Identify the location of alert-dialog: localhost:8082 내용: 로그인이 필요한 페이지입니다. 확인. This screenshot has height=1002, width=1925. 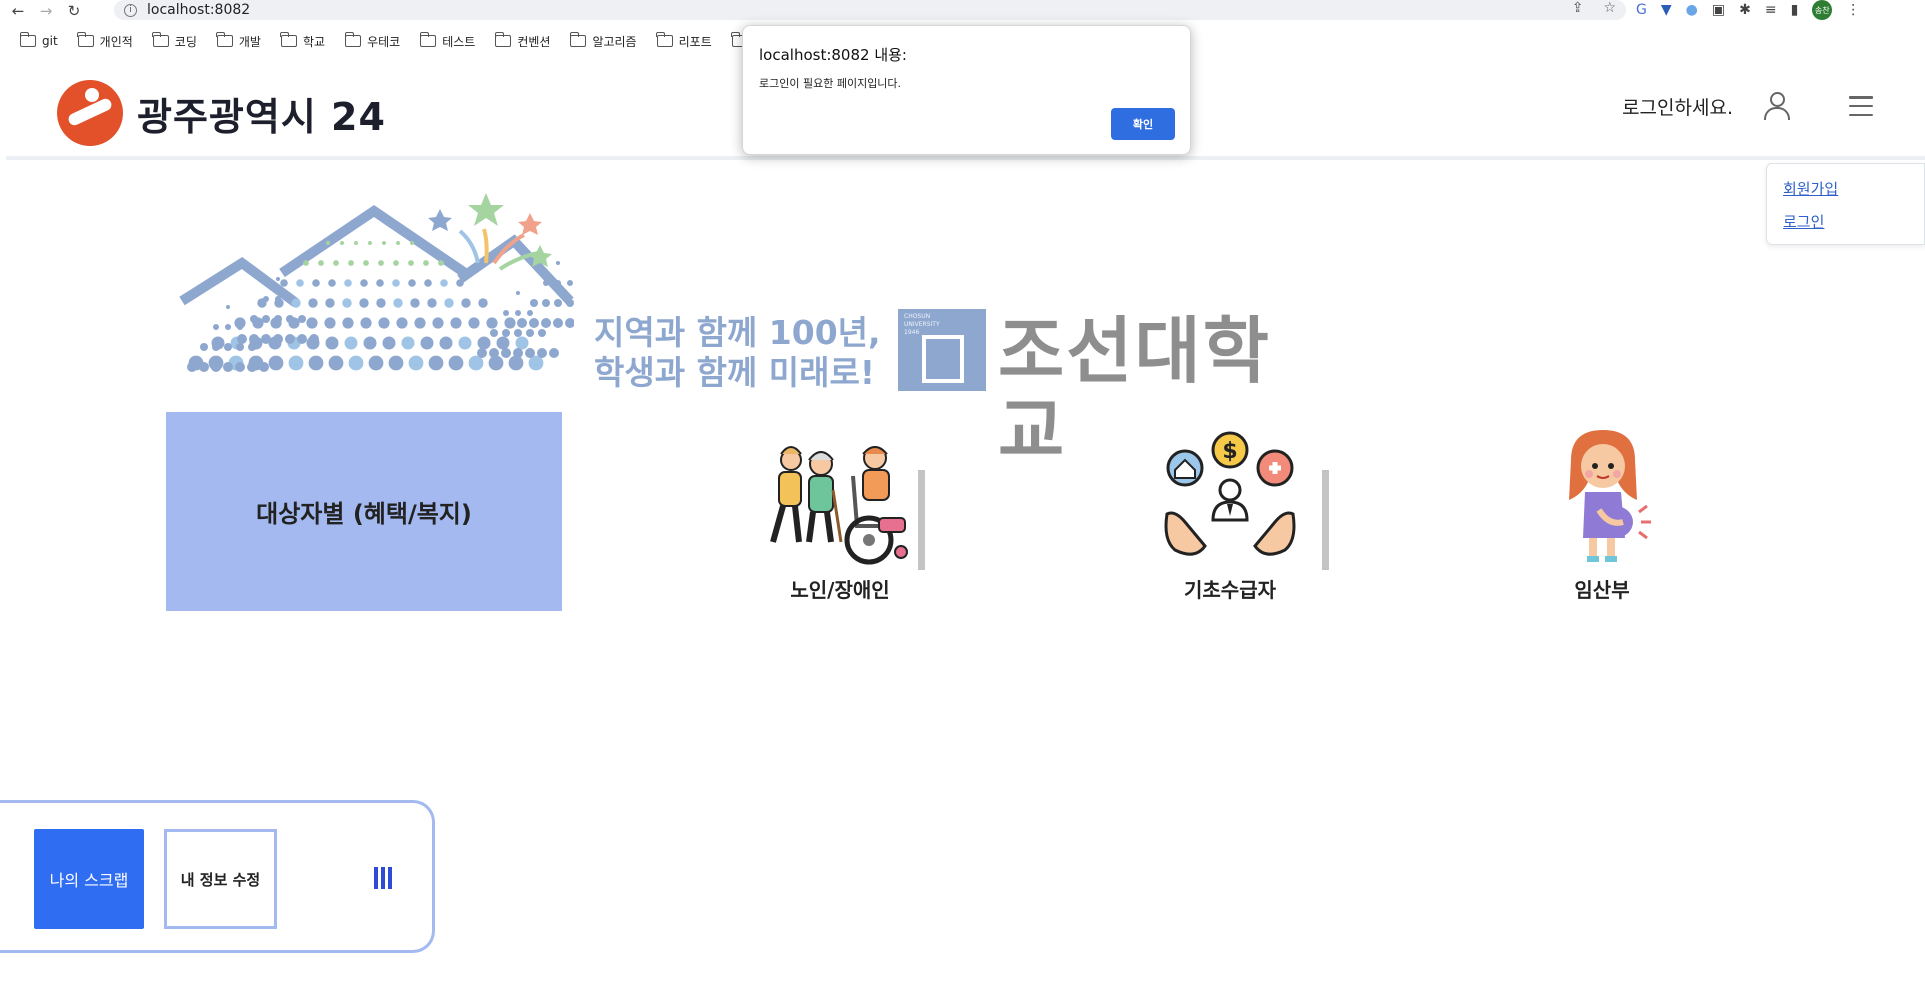
(966, 90).